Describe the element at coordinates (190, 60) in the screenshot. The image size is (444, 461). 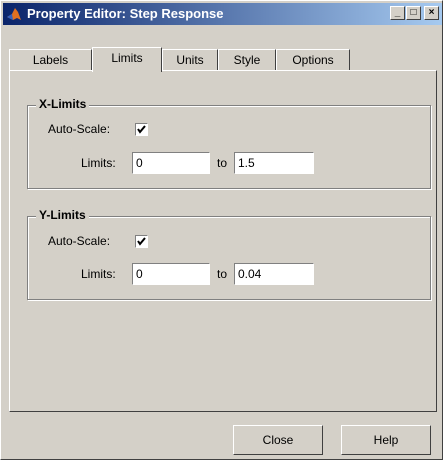
I see `tab-units: Units` at that location.